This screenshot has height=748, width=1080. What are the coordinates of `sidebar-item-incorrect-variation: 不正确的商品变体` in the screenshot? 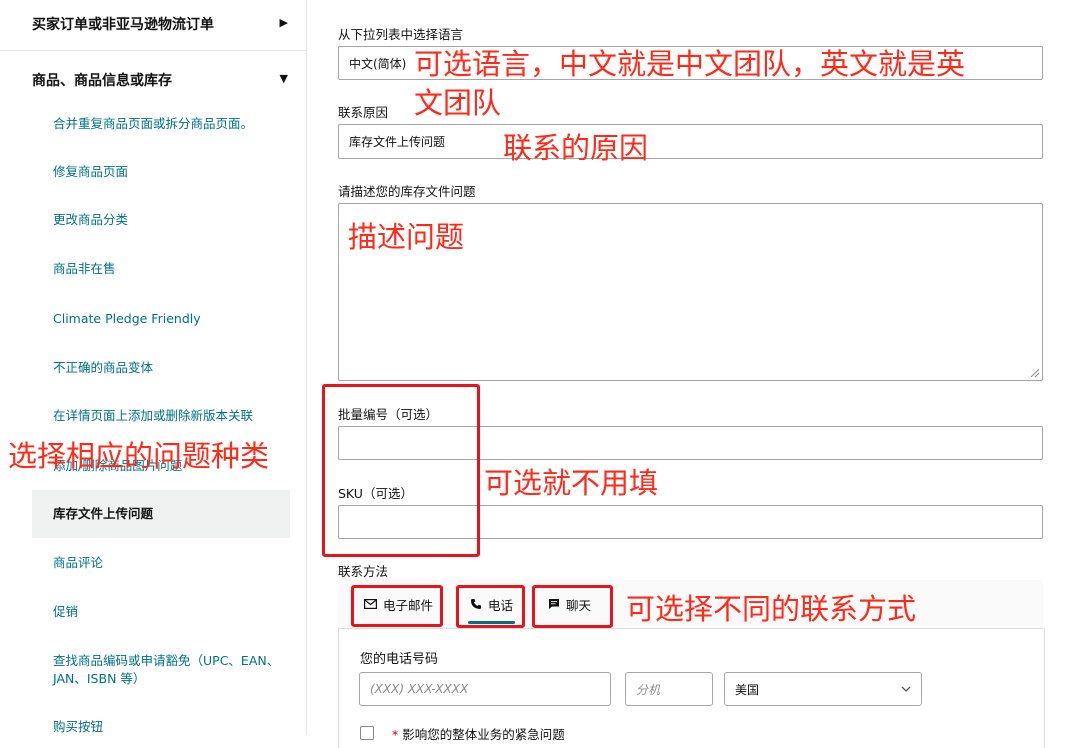 It's located at (161, 368).